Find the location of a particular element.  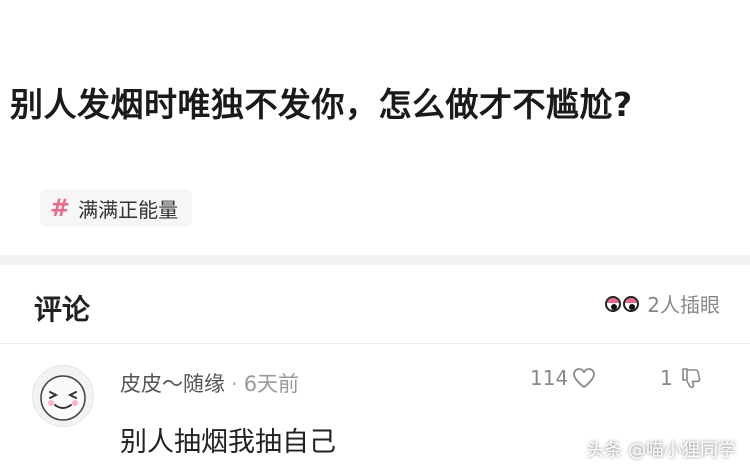

like-count: 114 is located at coordinates (549, 378).